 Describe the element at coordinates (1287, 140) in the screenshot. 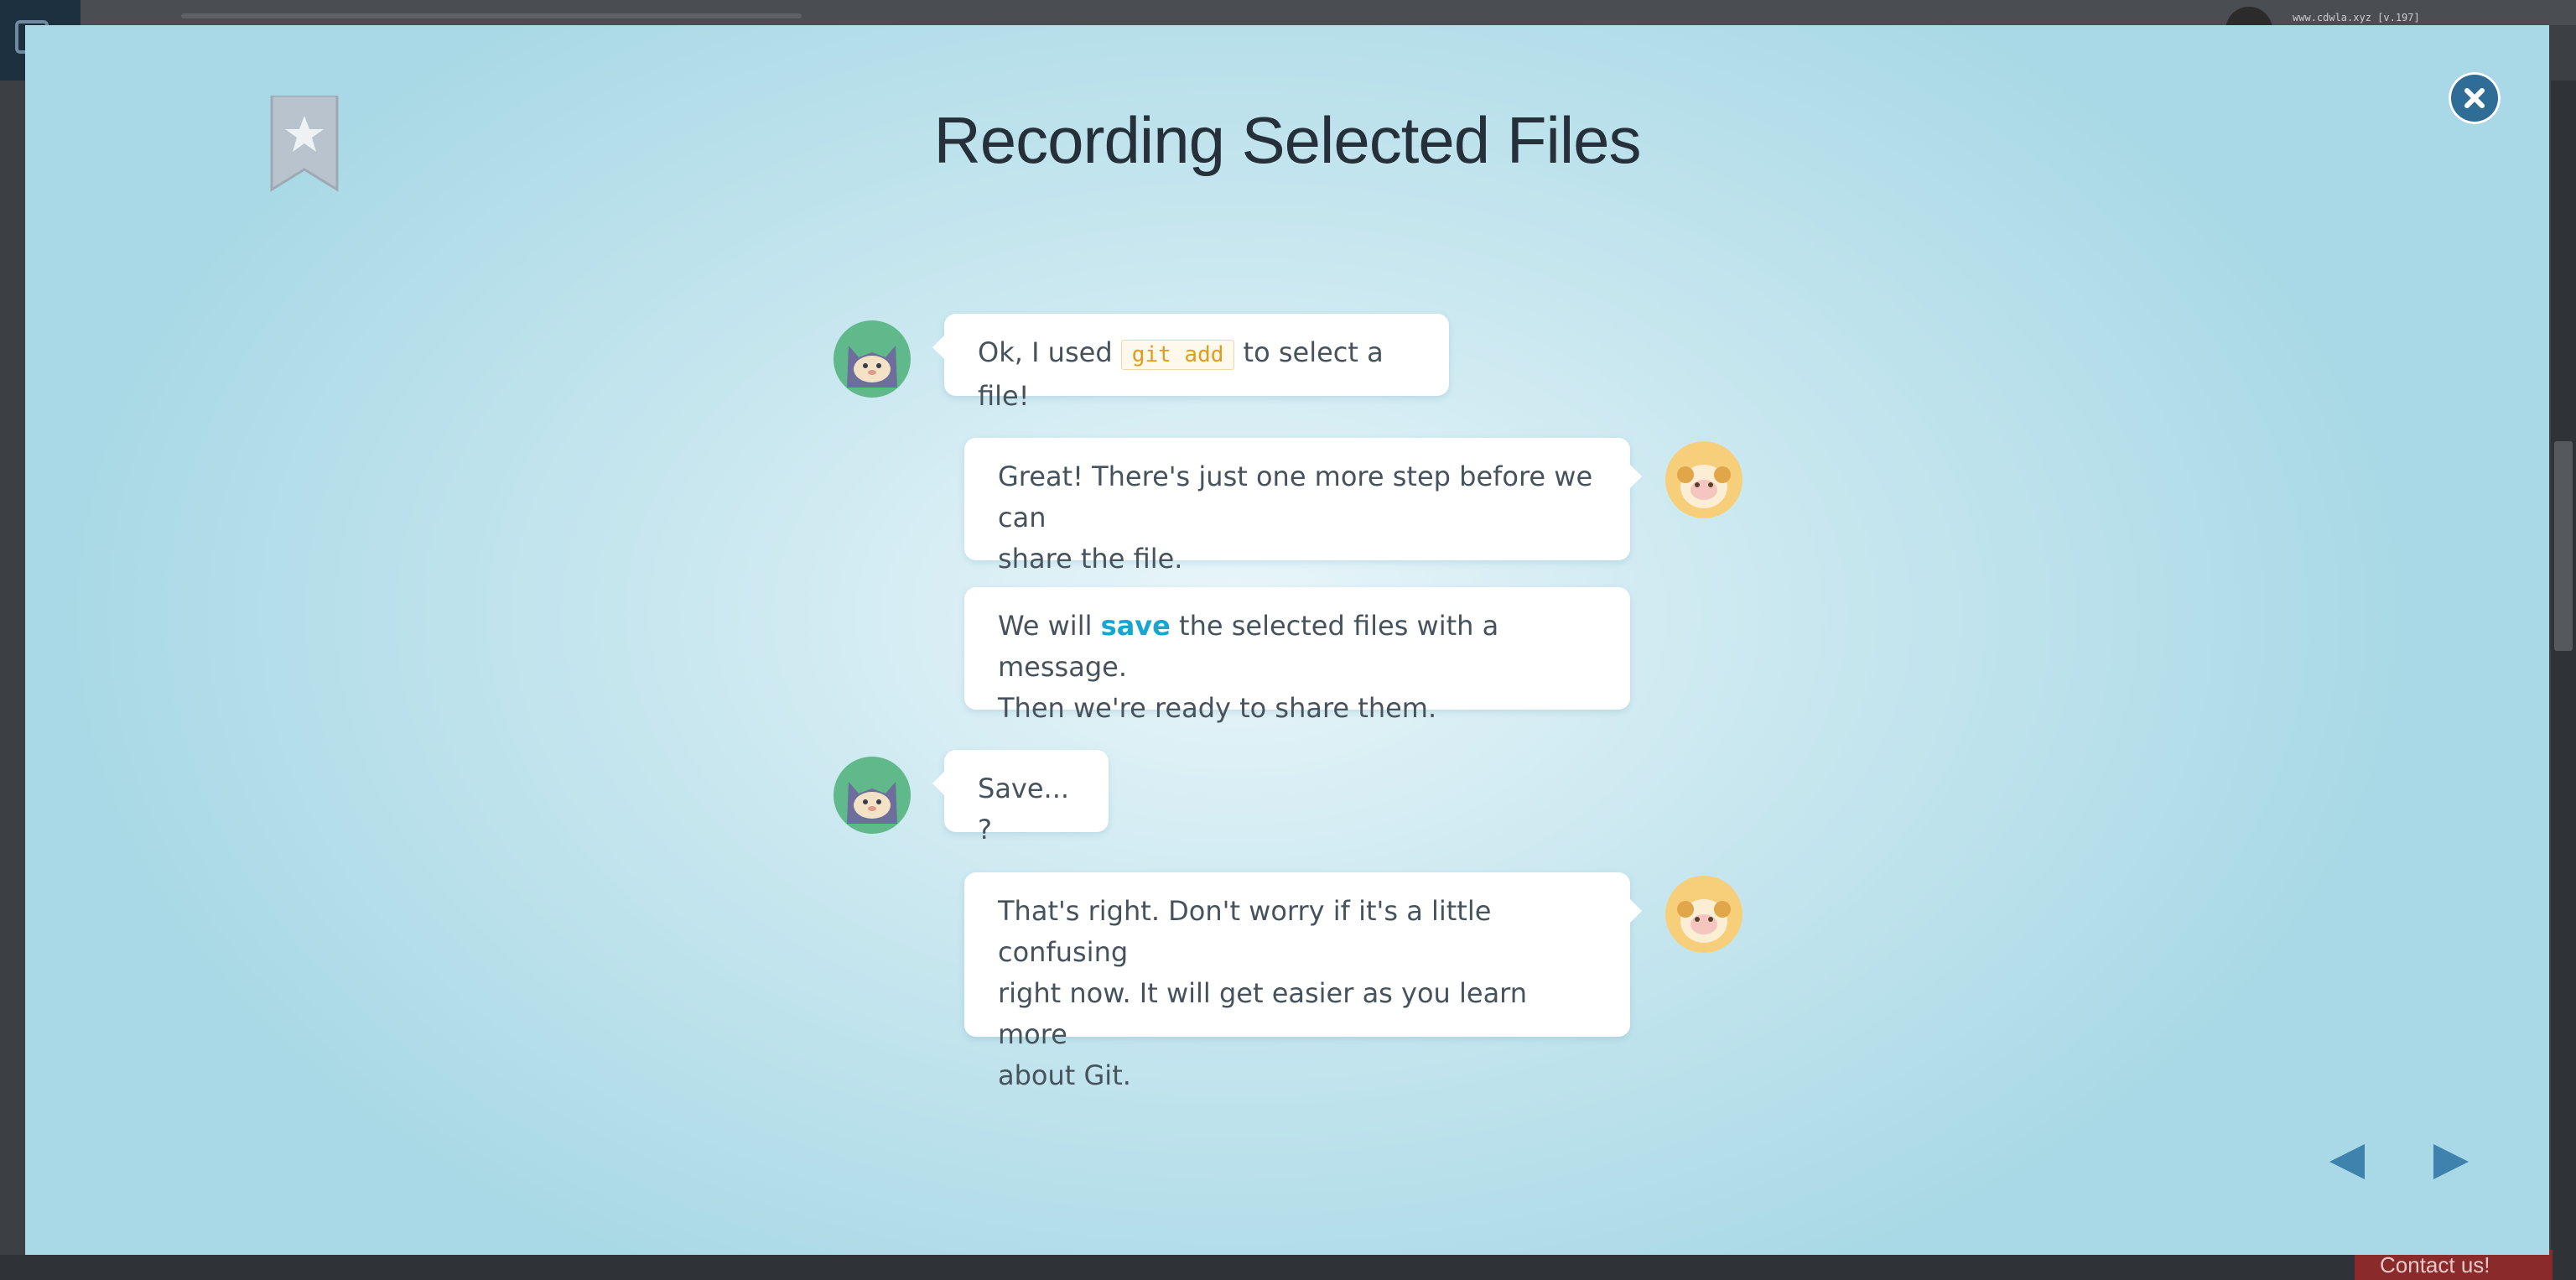

I see `page-title: Recording Selected Files` at that location.